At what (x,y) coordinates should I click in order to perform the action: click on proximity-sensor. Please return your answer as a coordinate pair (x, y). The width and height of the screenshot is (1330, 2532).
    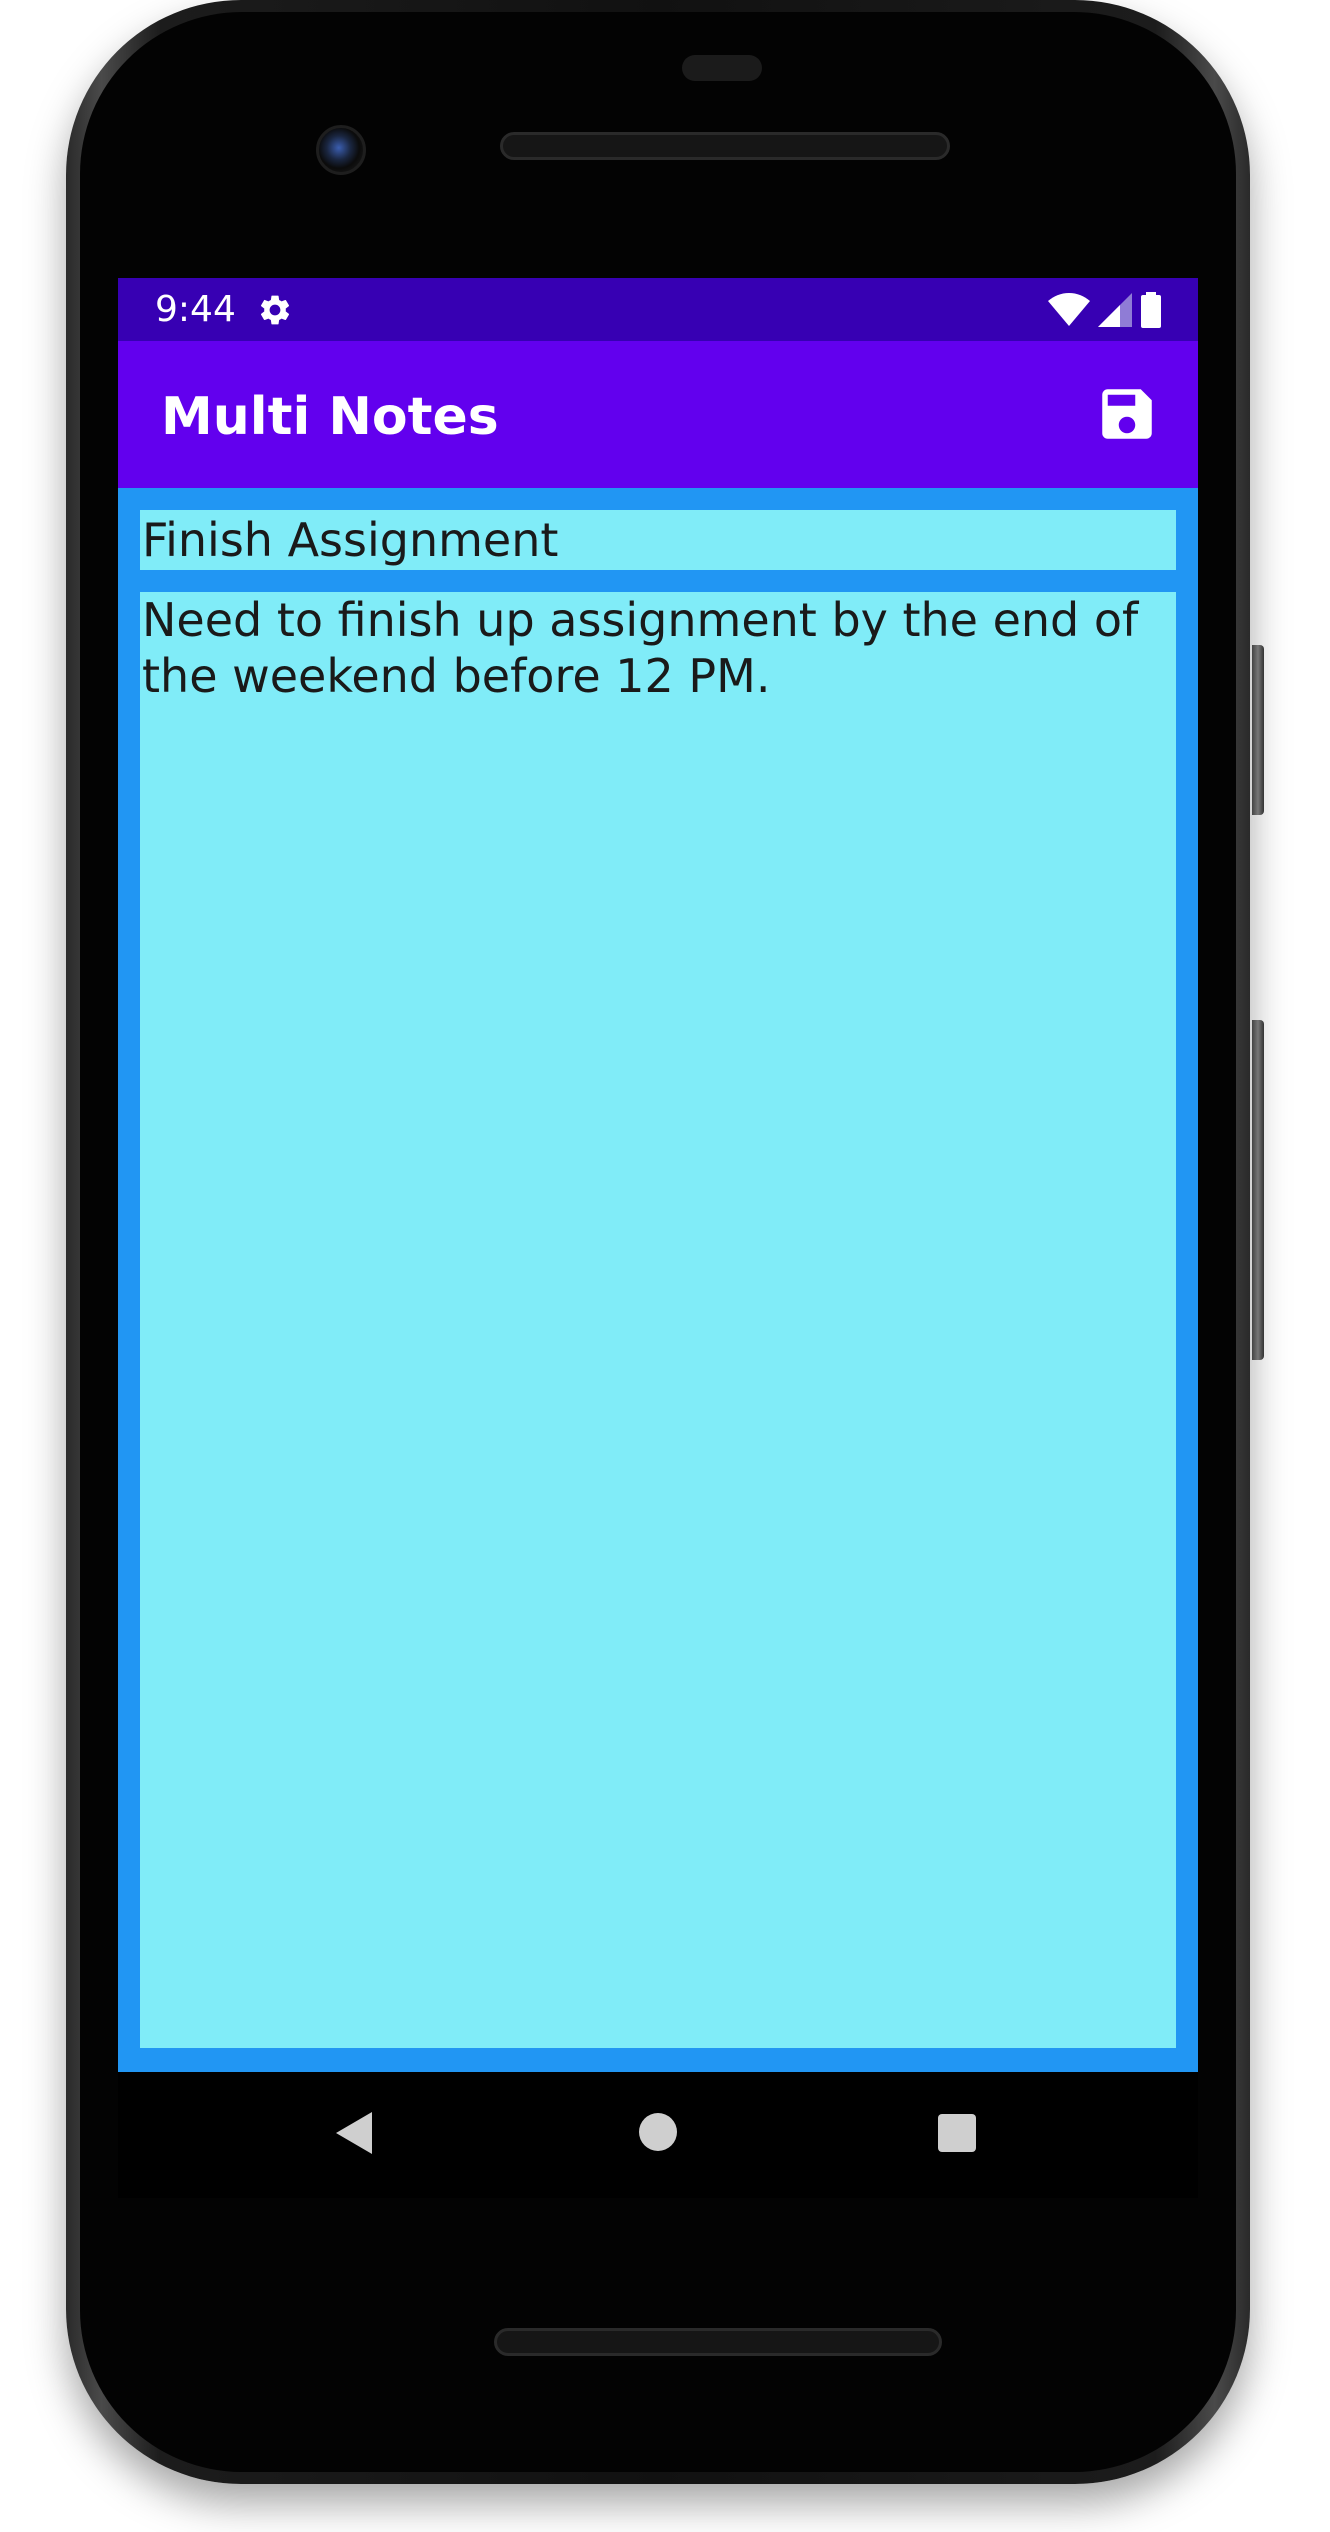
    Looking at the image, I should click on (722, 68).